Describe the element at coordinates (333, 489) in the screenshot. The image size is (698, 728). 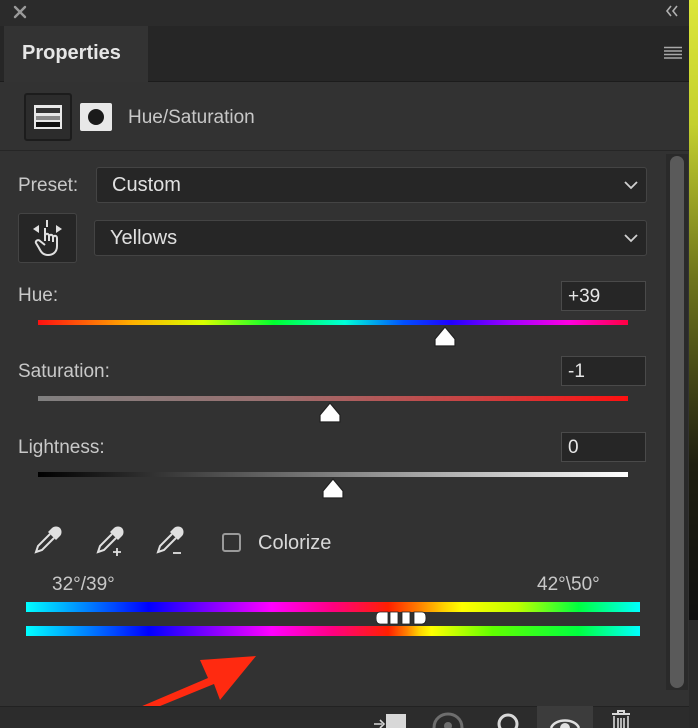
I see `lightness-slider-thumb` at that location.